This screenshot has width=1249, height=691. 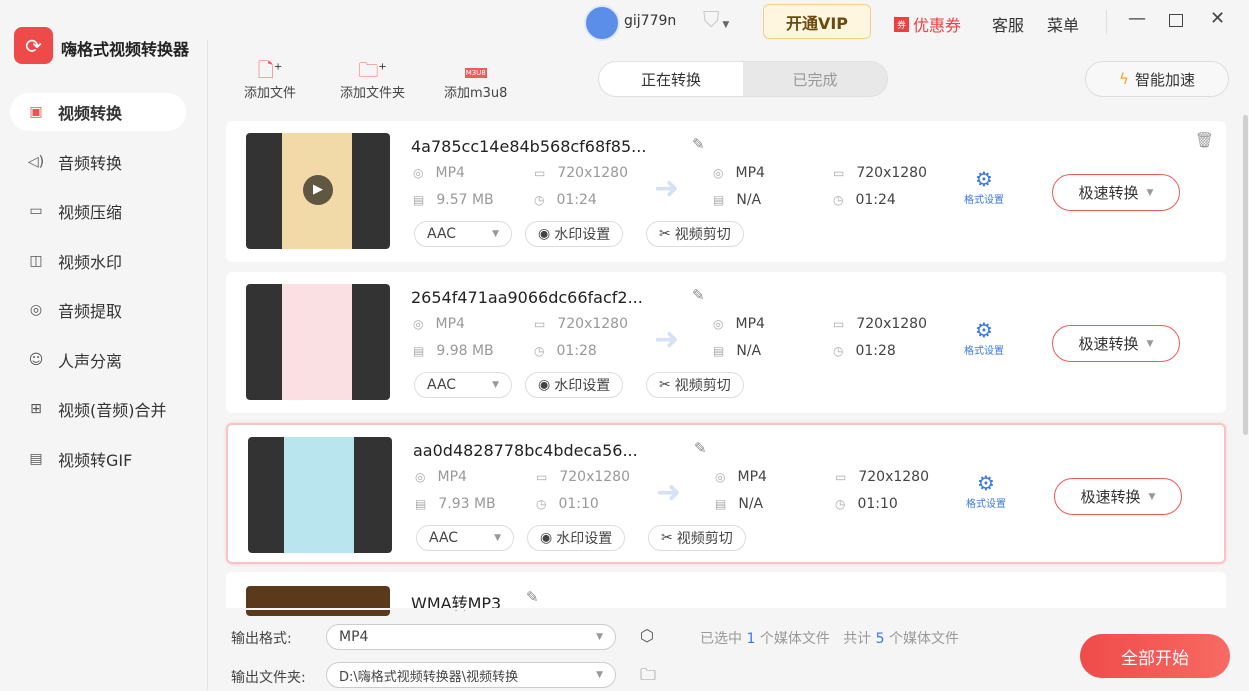 I want to click on scrollbar, so click(x=1245, y=275).